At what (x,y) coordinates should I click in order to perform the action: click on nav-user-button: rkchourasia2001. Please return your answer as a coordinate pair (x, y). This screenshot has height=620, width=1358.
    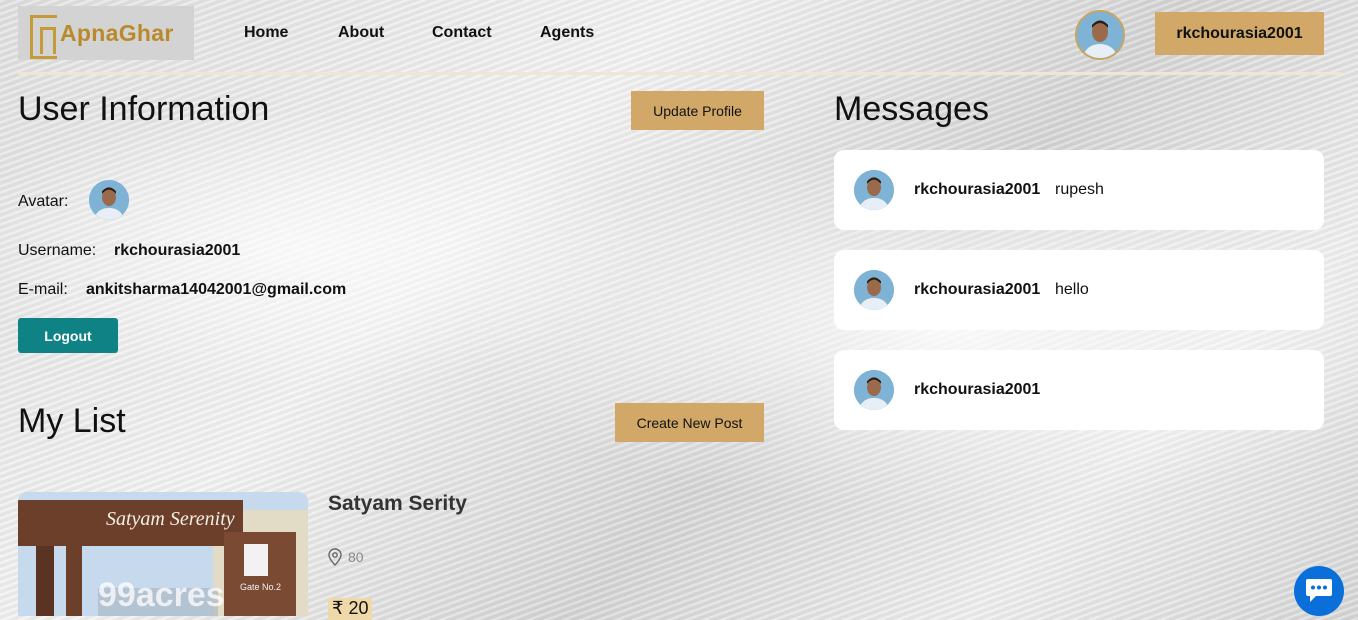
    Looking at the image, I should click on (1239, 33).